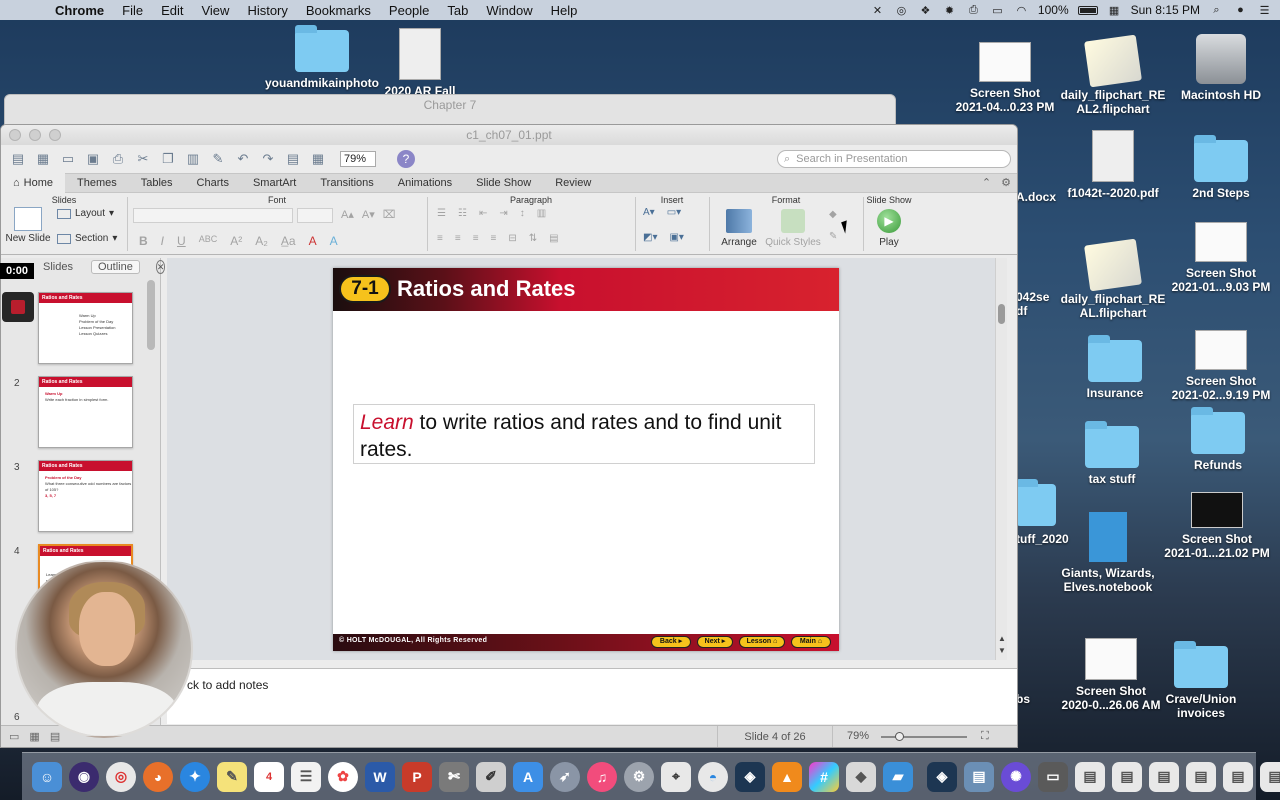 This screenshot has width=1280, height=800. I want to click on tab-animations: Animations, so click(425, 183).